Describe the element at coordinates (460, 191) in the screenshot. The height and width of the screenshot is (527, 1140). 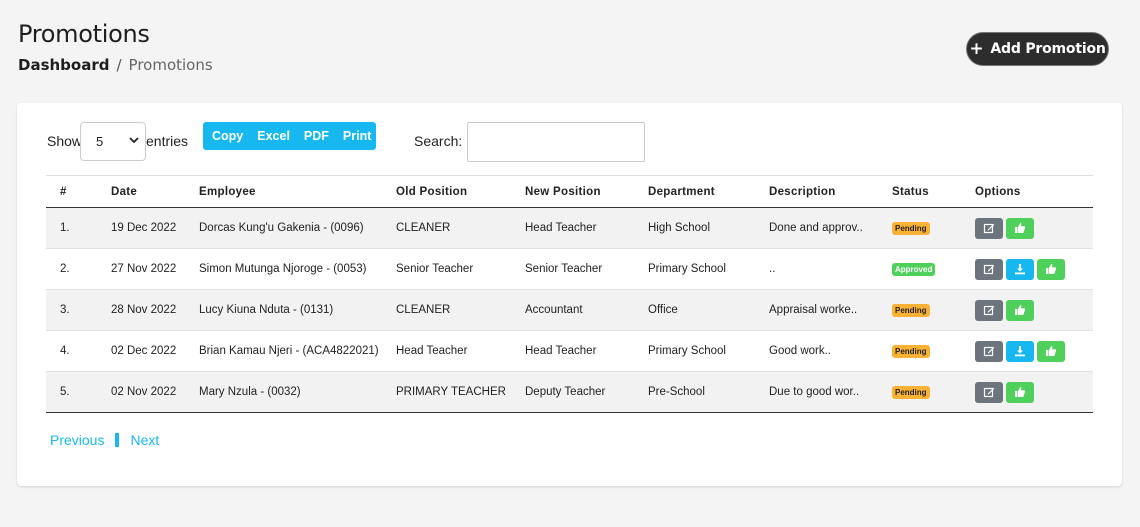
I see `column-header-old-position: Old Position` at that location.